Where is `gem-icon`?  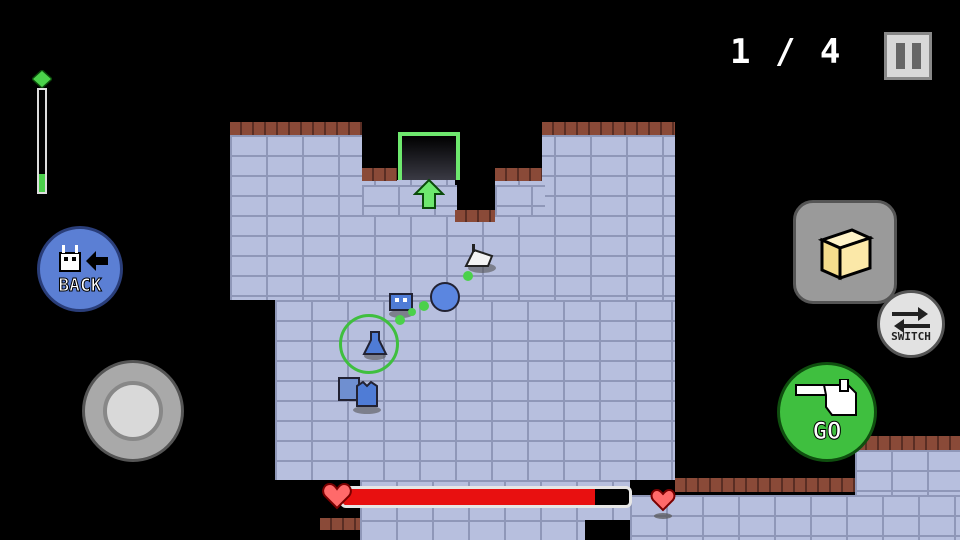
gem-icon is located at coordinates (42, 79).